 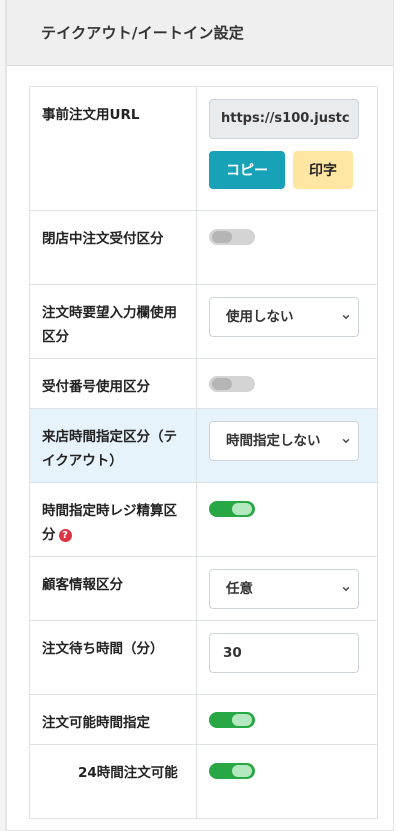 What do you see at coordinates (247, 170) in the screenshot?
I see `copy-button: コピー` at bounding box center [247, 170].